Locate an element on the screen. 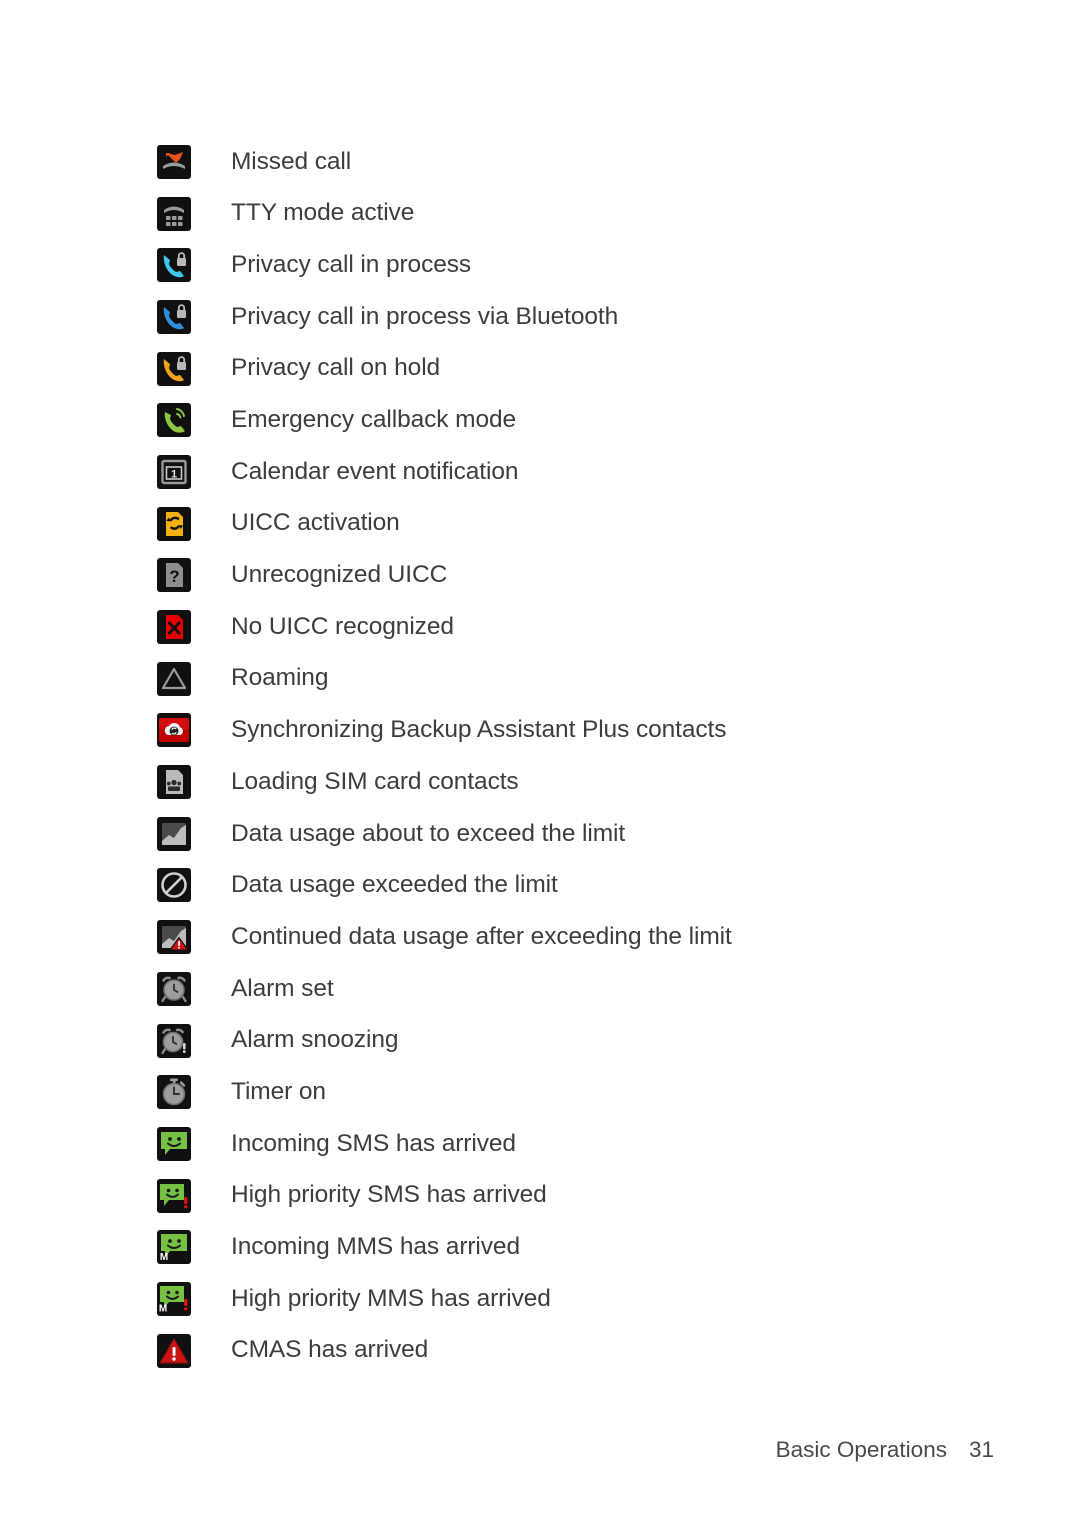 The width and height of the screenshot is (1080, 1521). list-item: Roaming is located at coordinates (587, 679).